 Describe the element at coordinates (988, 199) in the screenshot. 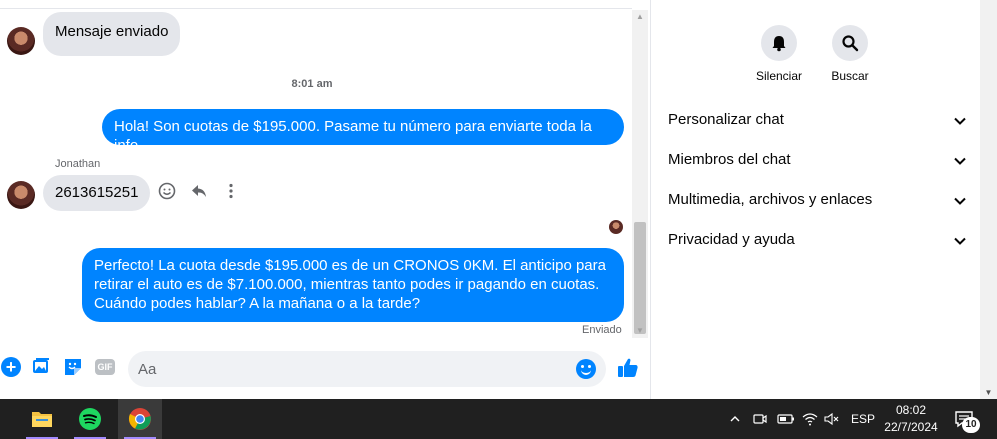

I see `page-scrollbar: ▼` at that location.